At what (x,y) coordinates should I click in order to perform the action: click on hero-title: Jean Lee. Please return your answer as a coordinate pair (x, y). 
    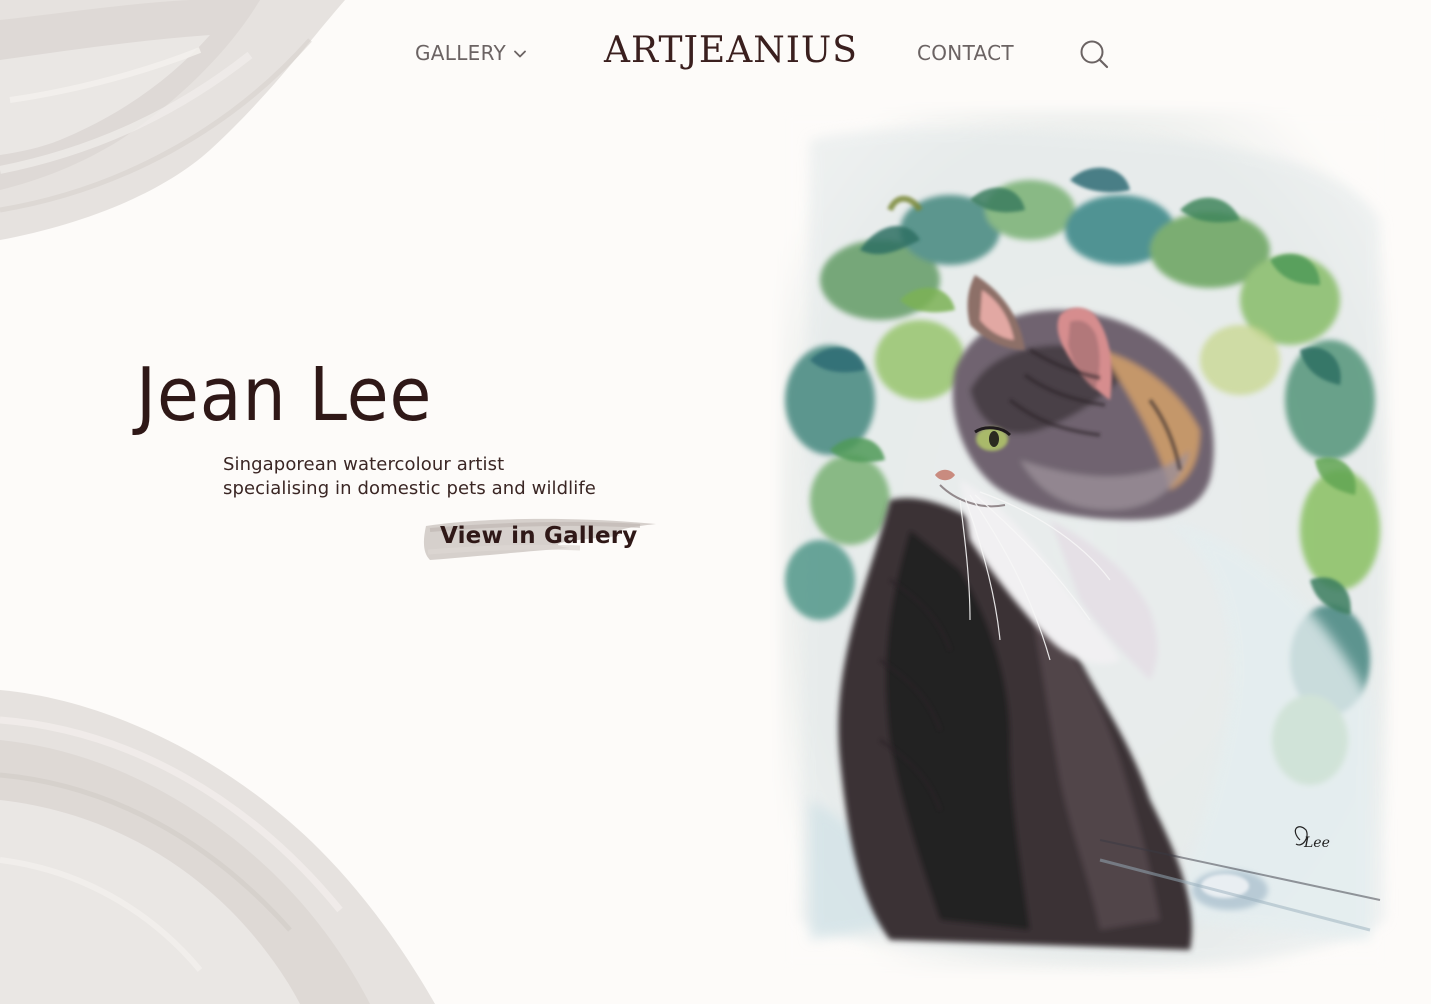
    Looking at the image, I should click on (284, 395).